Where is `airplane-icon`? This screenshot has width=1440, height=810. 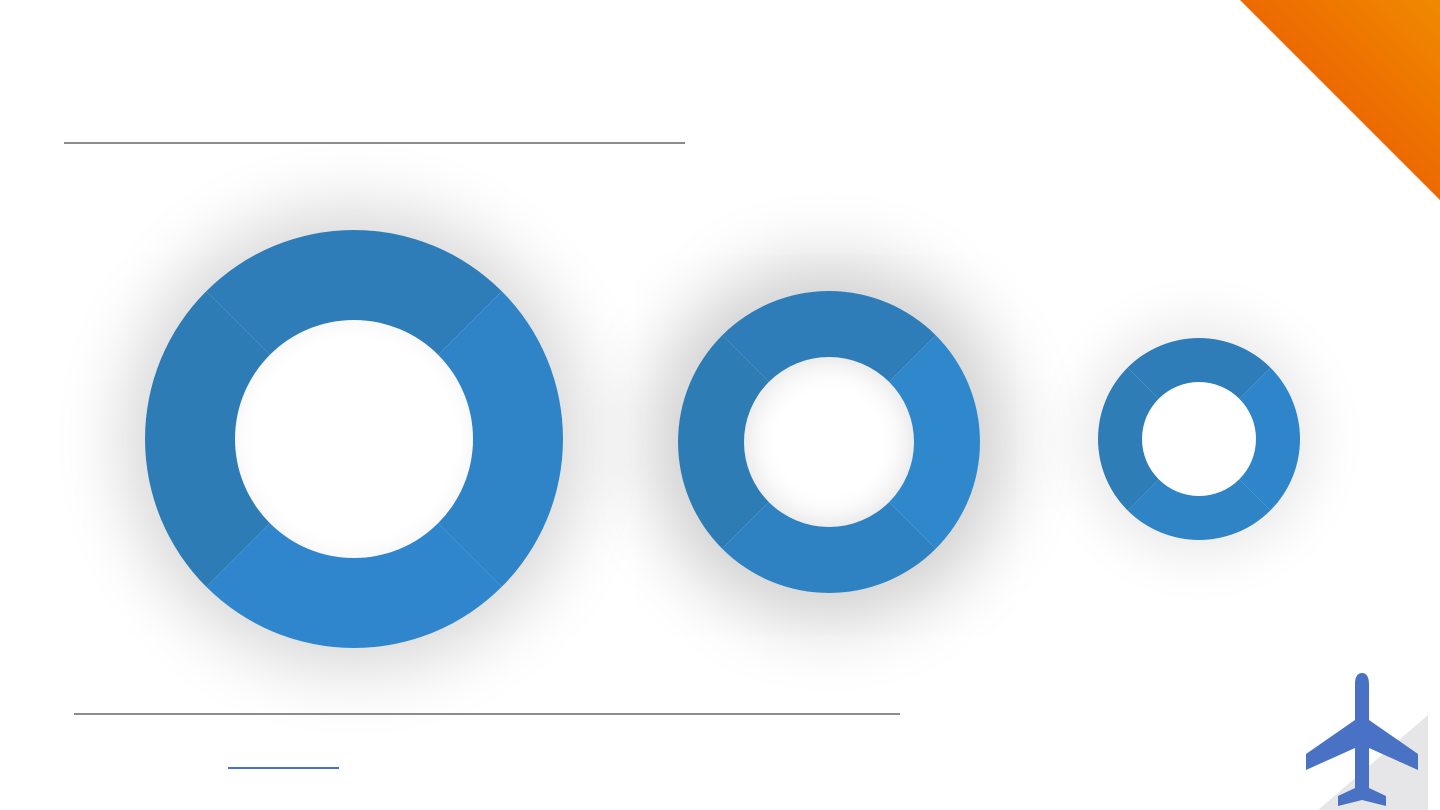
airplane-icon is located at coordinates (1362, 740).